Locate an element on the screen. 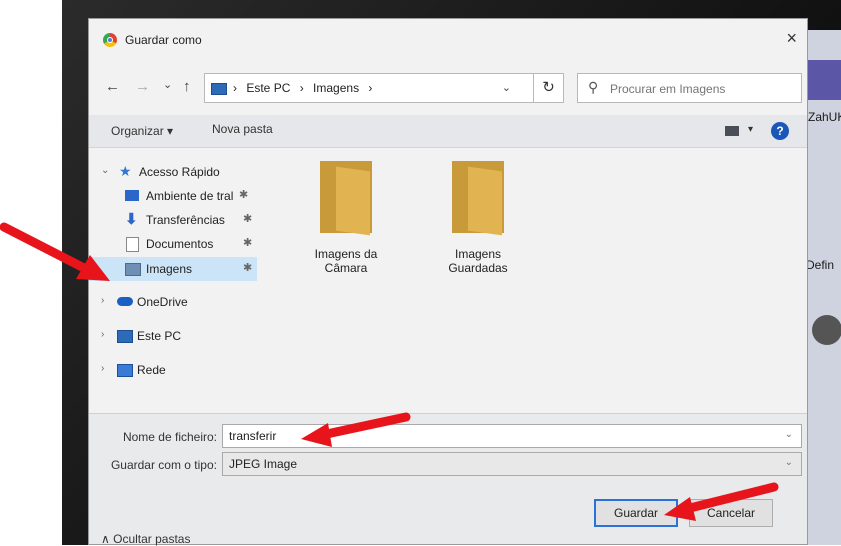 This screenshot has width=841, height=546. filename-row: Nome de ficheiro: transferir ⌄ is located at coordinates (448, 436).